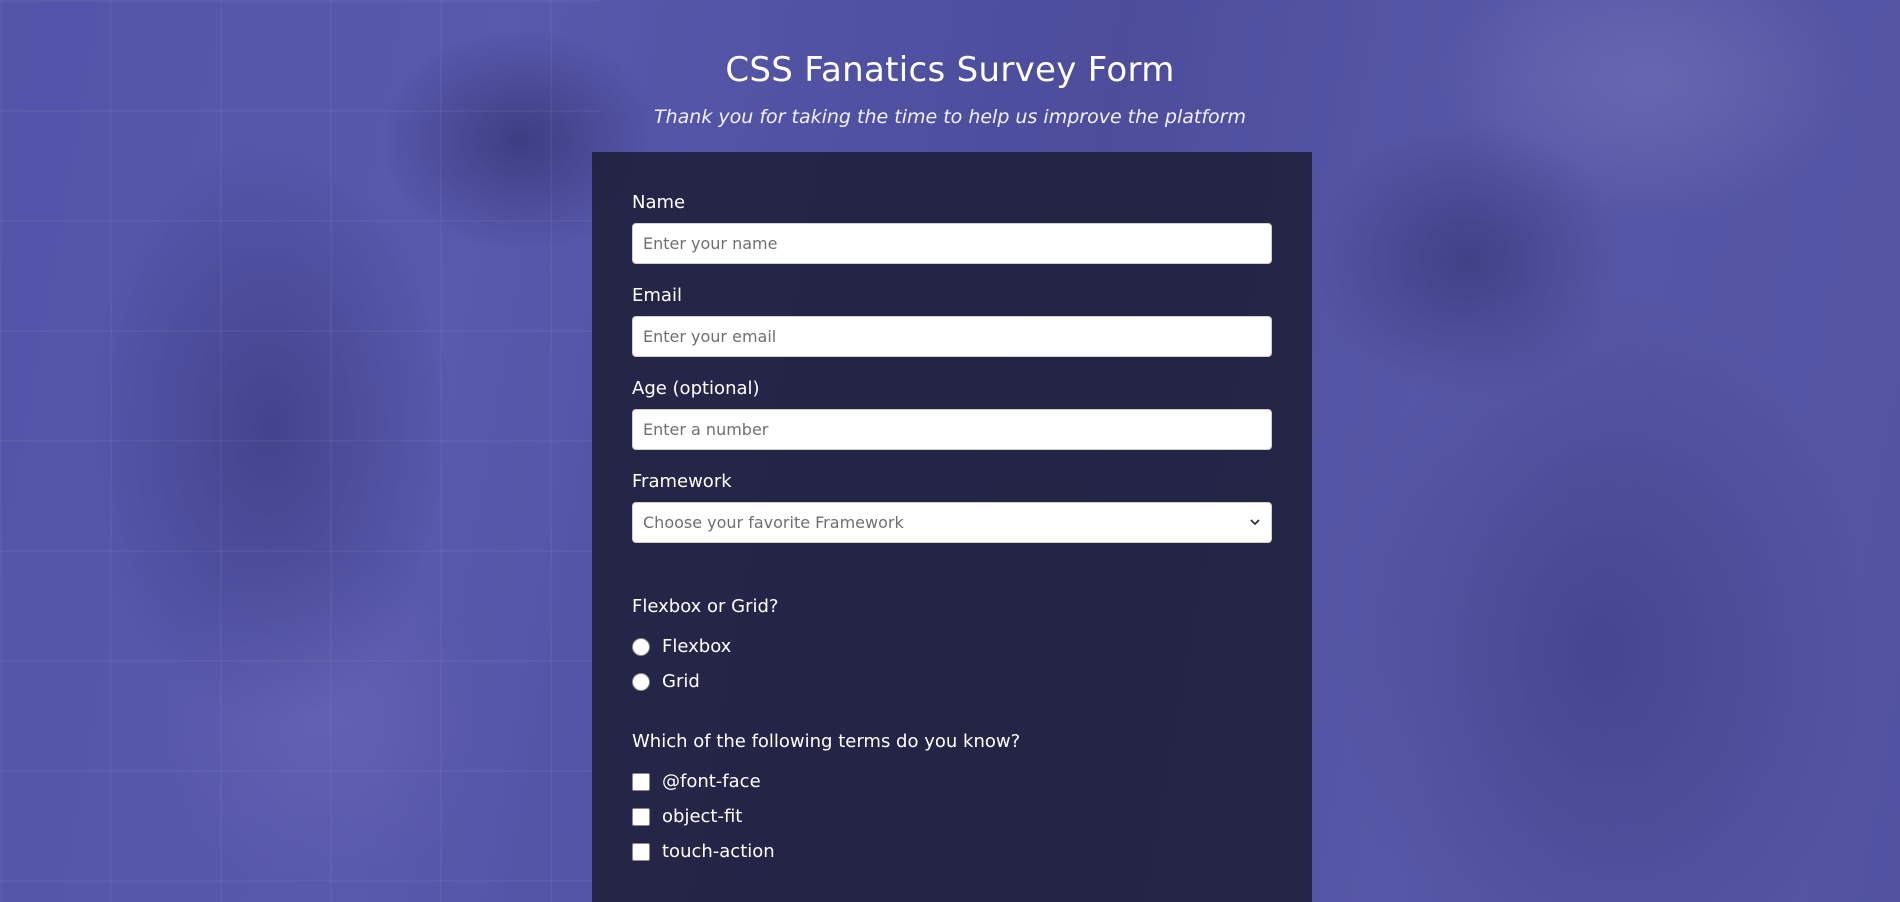 This screenshot has width=1900, height=902. Describe the element at coordinates (950, 70) in the screenshot. I see `page-title: CSS Fanatics Survey Form` at that location.